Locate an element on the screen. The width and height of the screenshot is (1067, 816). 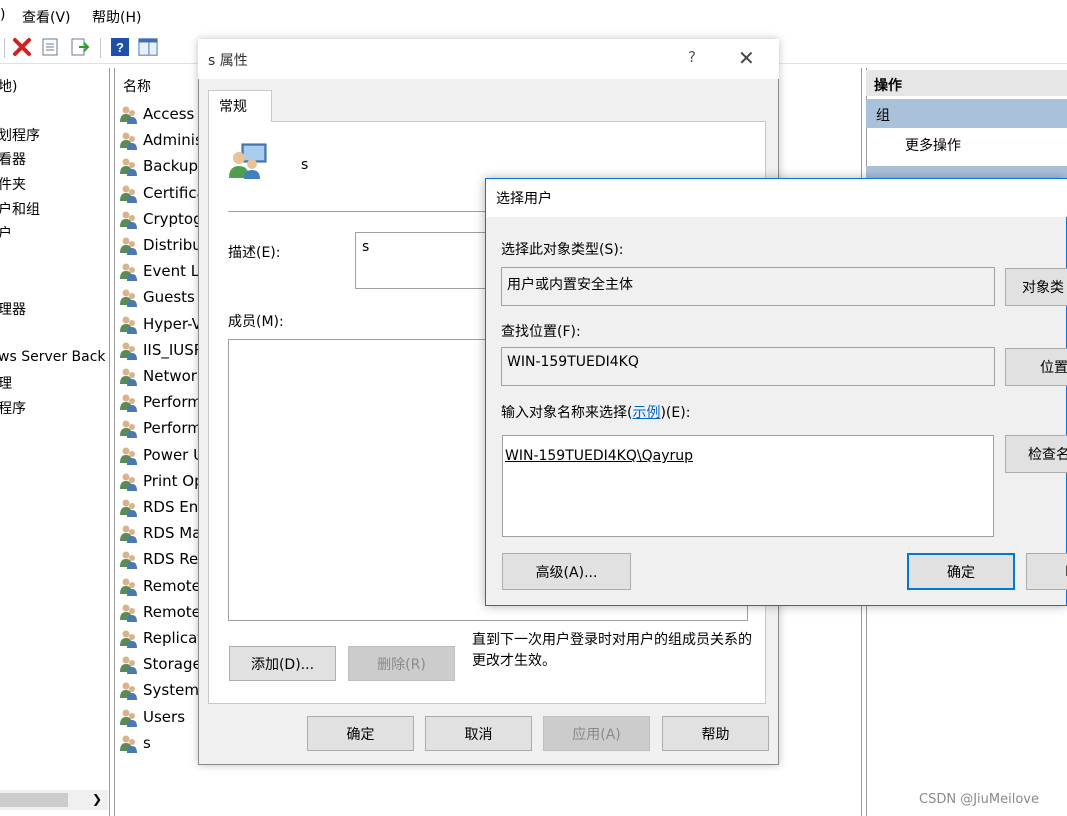
description-field: s is located at coordinates (425, 260).